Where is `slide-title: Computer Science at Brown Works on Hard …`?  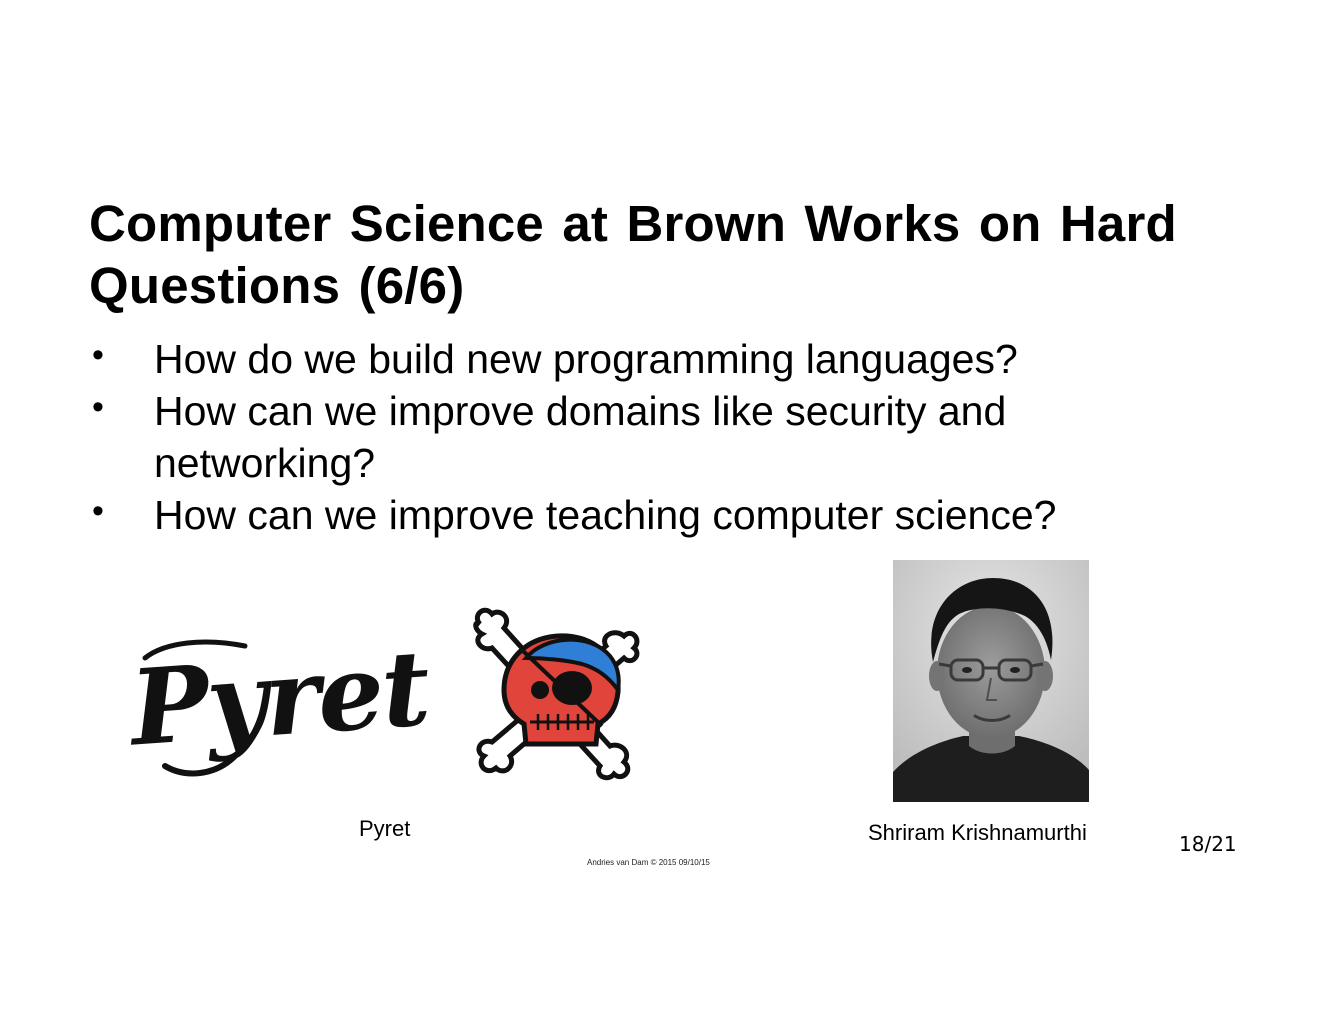 slide-title: Computer Science at Brown Works on Hard … is located at coordinates (649, 255).